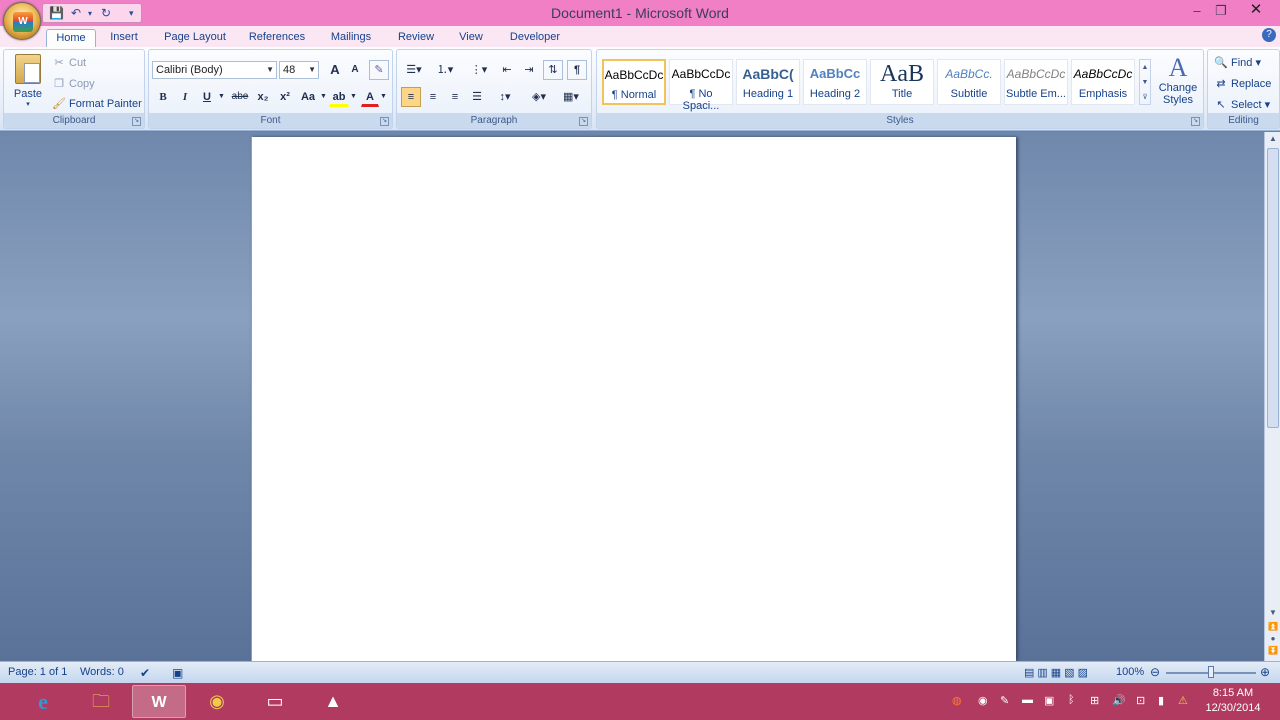  I want to click on change-case-button: Aa, so click(308, 97).